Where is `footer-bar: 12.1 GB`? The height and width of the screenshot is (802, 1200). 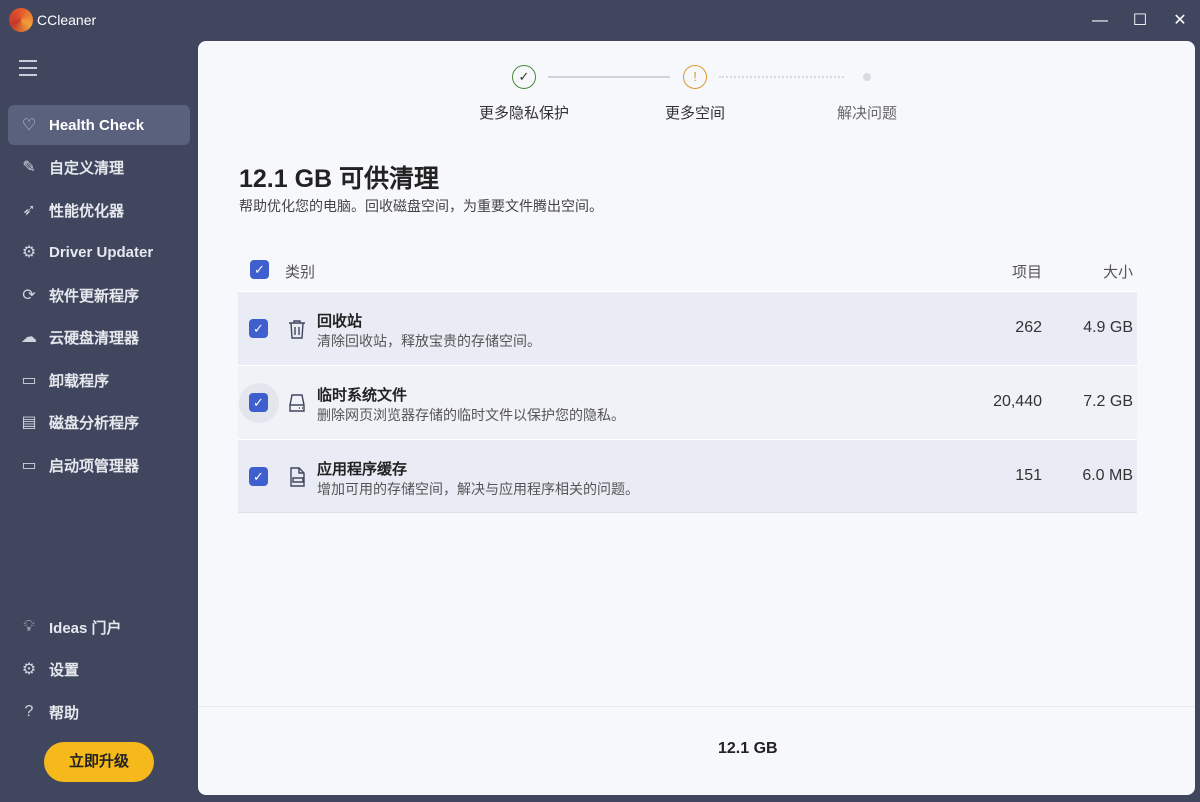
footer-bar: 12.1 GB is located at coordinates (696, 750).